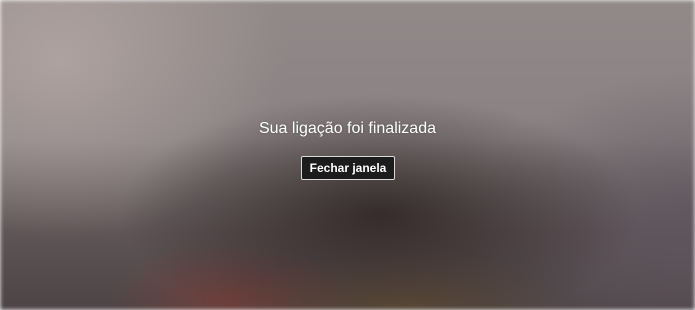  Describe the element at coordinates (348, 168) in the screenshot. I see `close-window-button: Fechar janela` at that location.